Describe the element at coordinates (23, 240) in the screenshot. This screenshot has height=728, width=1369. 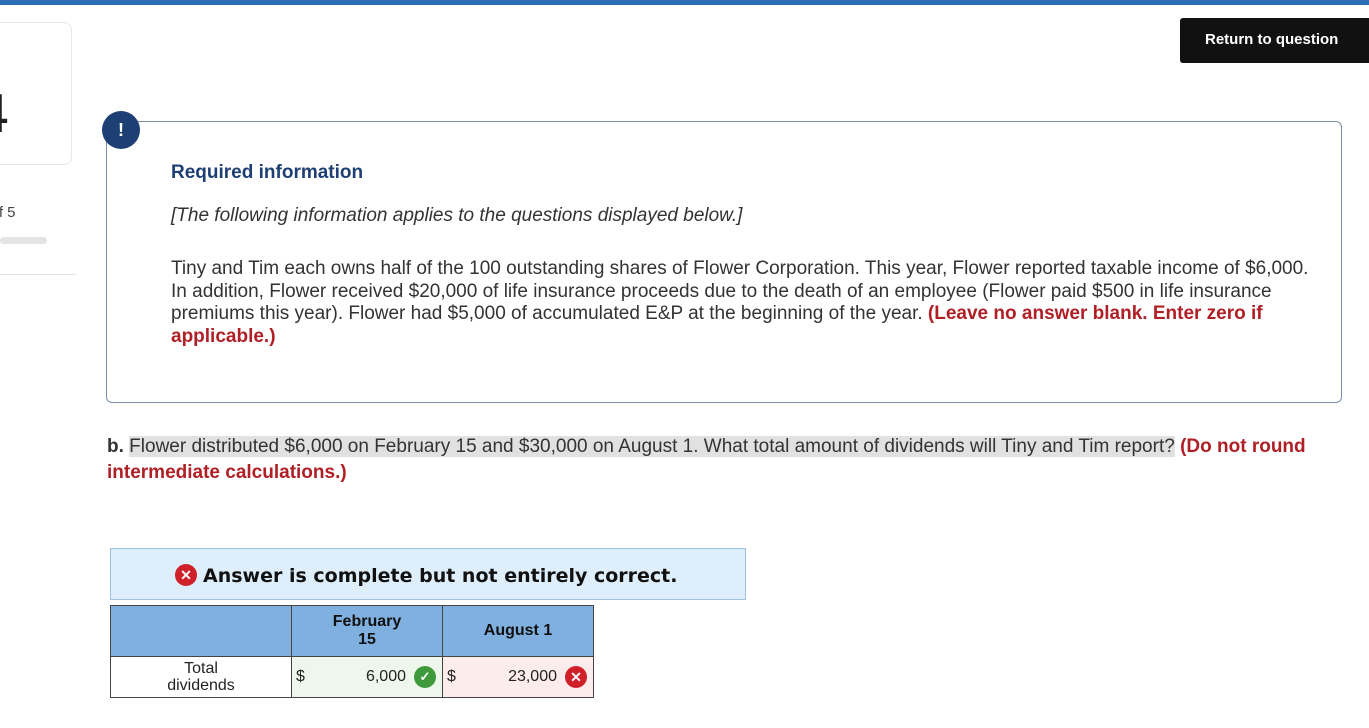
I see `progress-bar` at that location.